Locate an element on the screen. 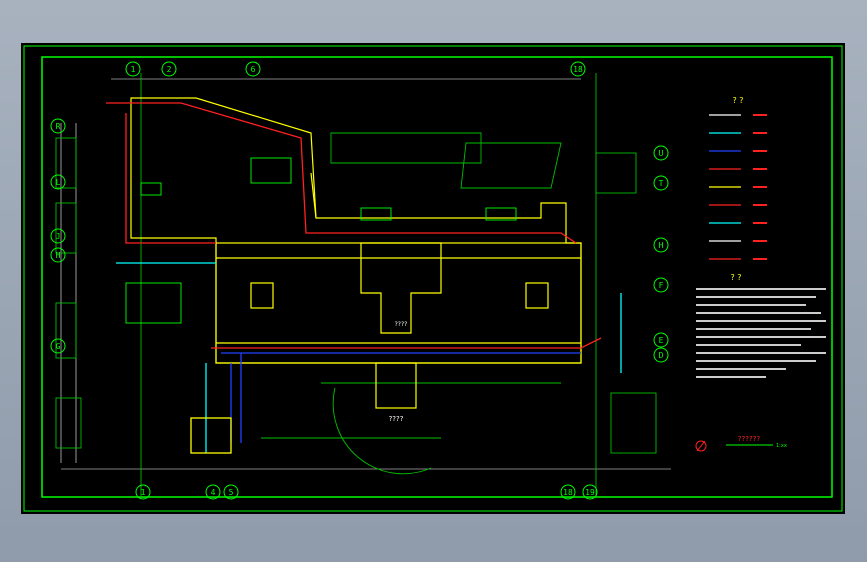 The width and height of the screenshot is (867, 562). axis-bubble-top-2: 6 is located at coordinates (253, 69).